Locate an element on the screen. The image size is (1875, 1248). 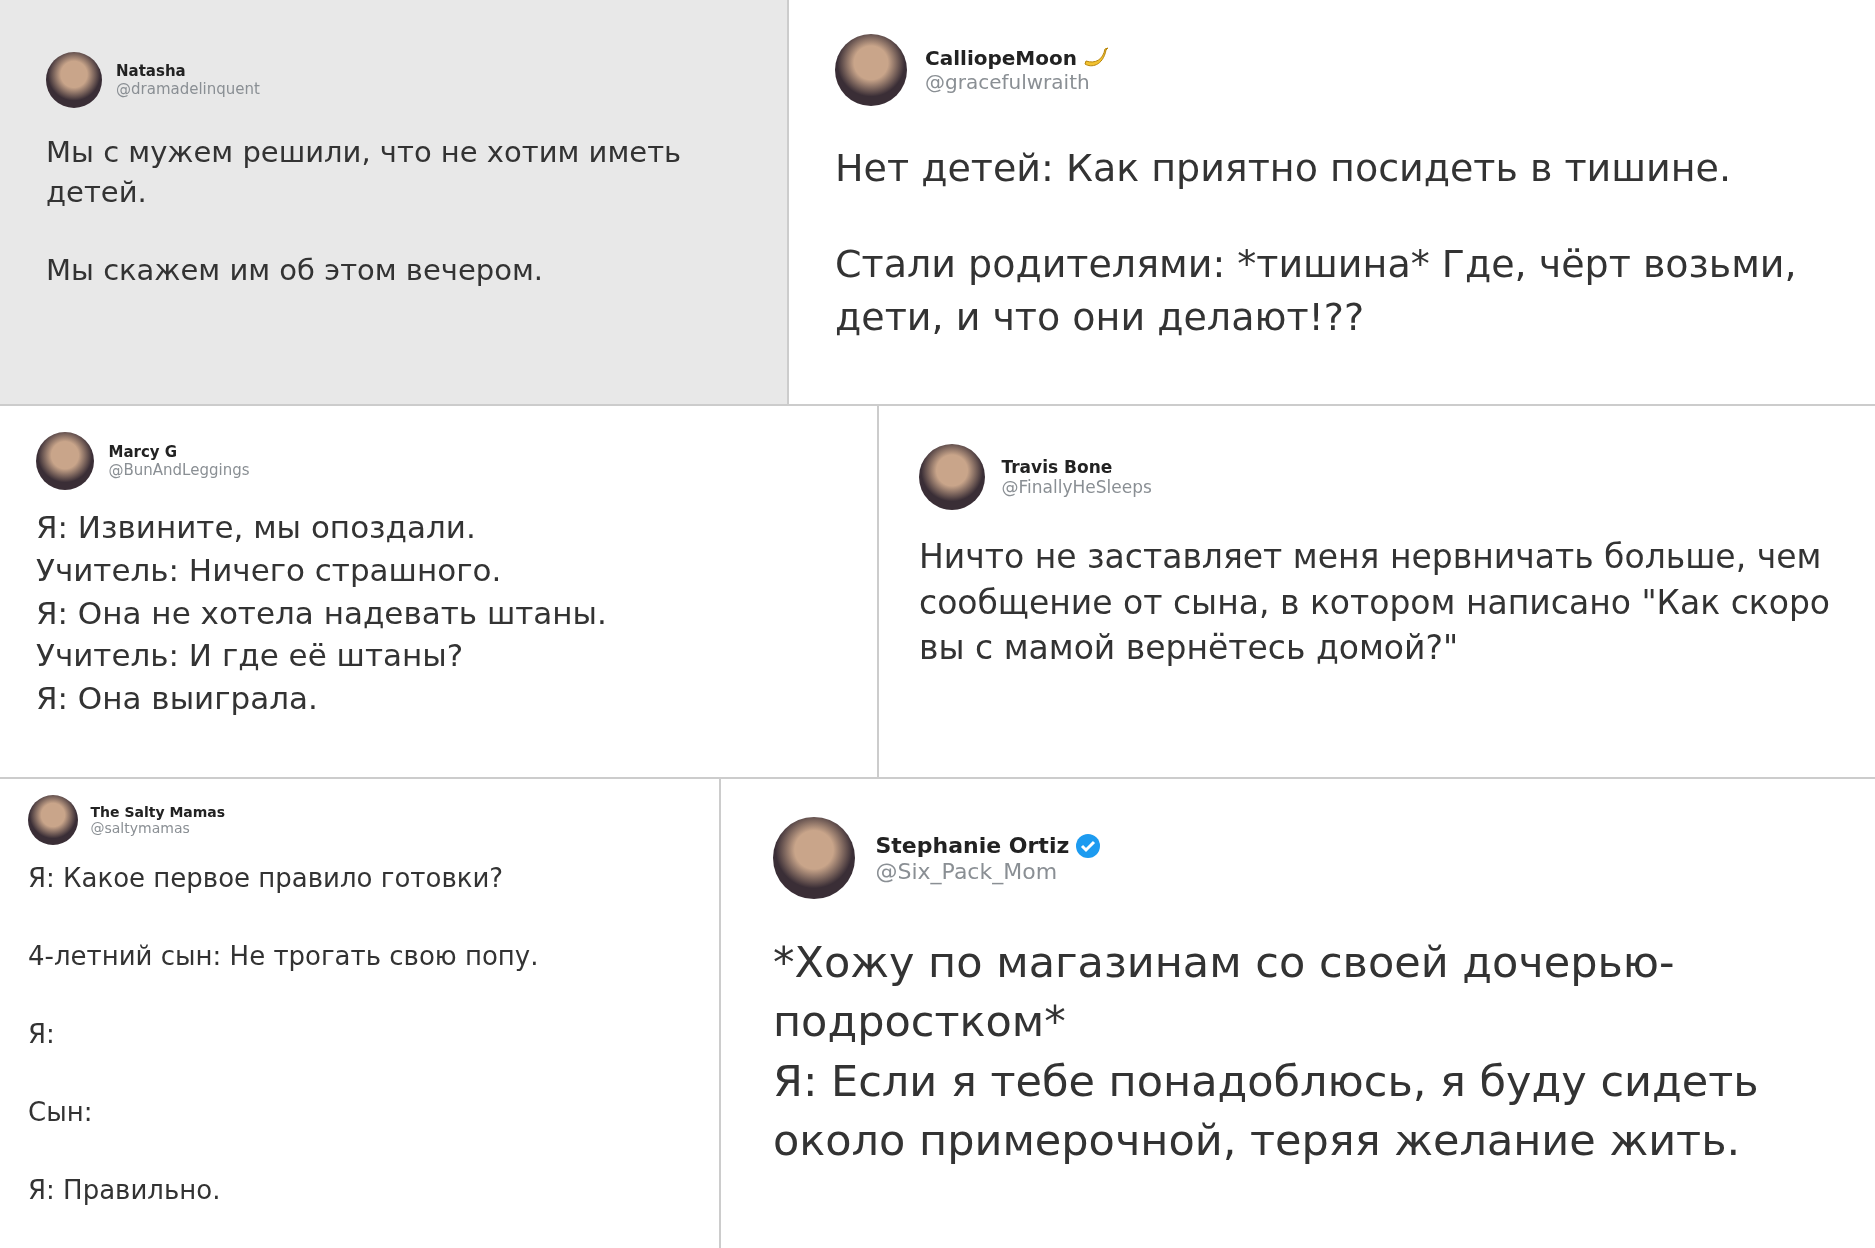
tweet-text: Я: is located at coordinates (42, 1034).